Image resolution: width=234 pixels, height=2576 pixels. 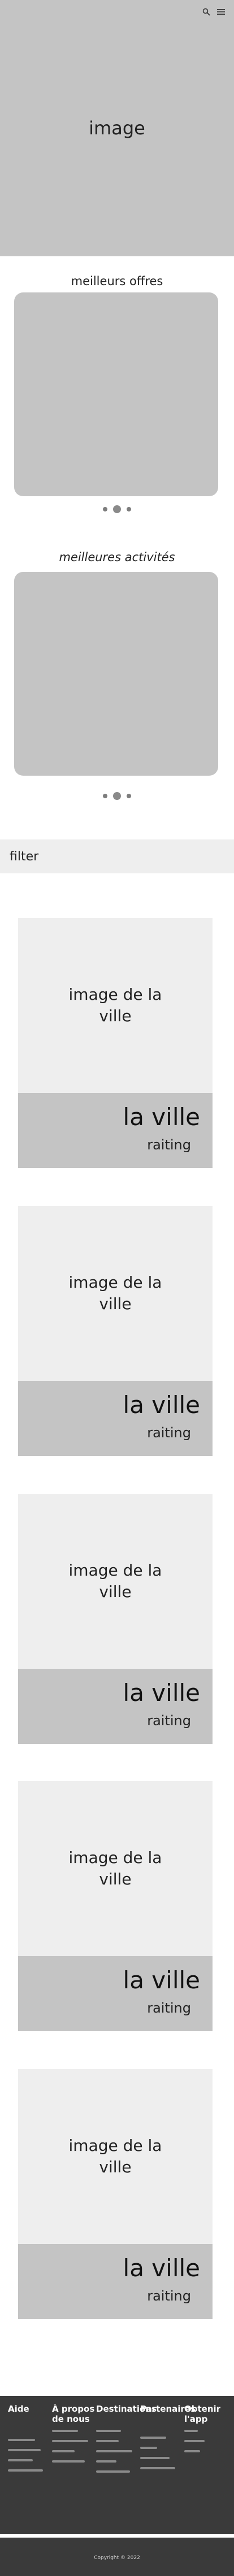 What do you see at coordinates (221, 12) in the screenshot?
I see `menu-icon` at bounding box center [221, 12].